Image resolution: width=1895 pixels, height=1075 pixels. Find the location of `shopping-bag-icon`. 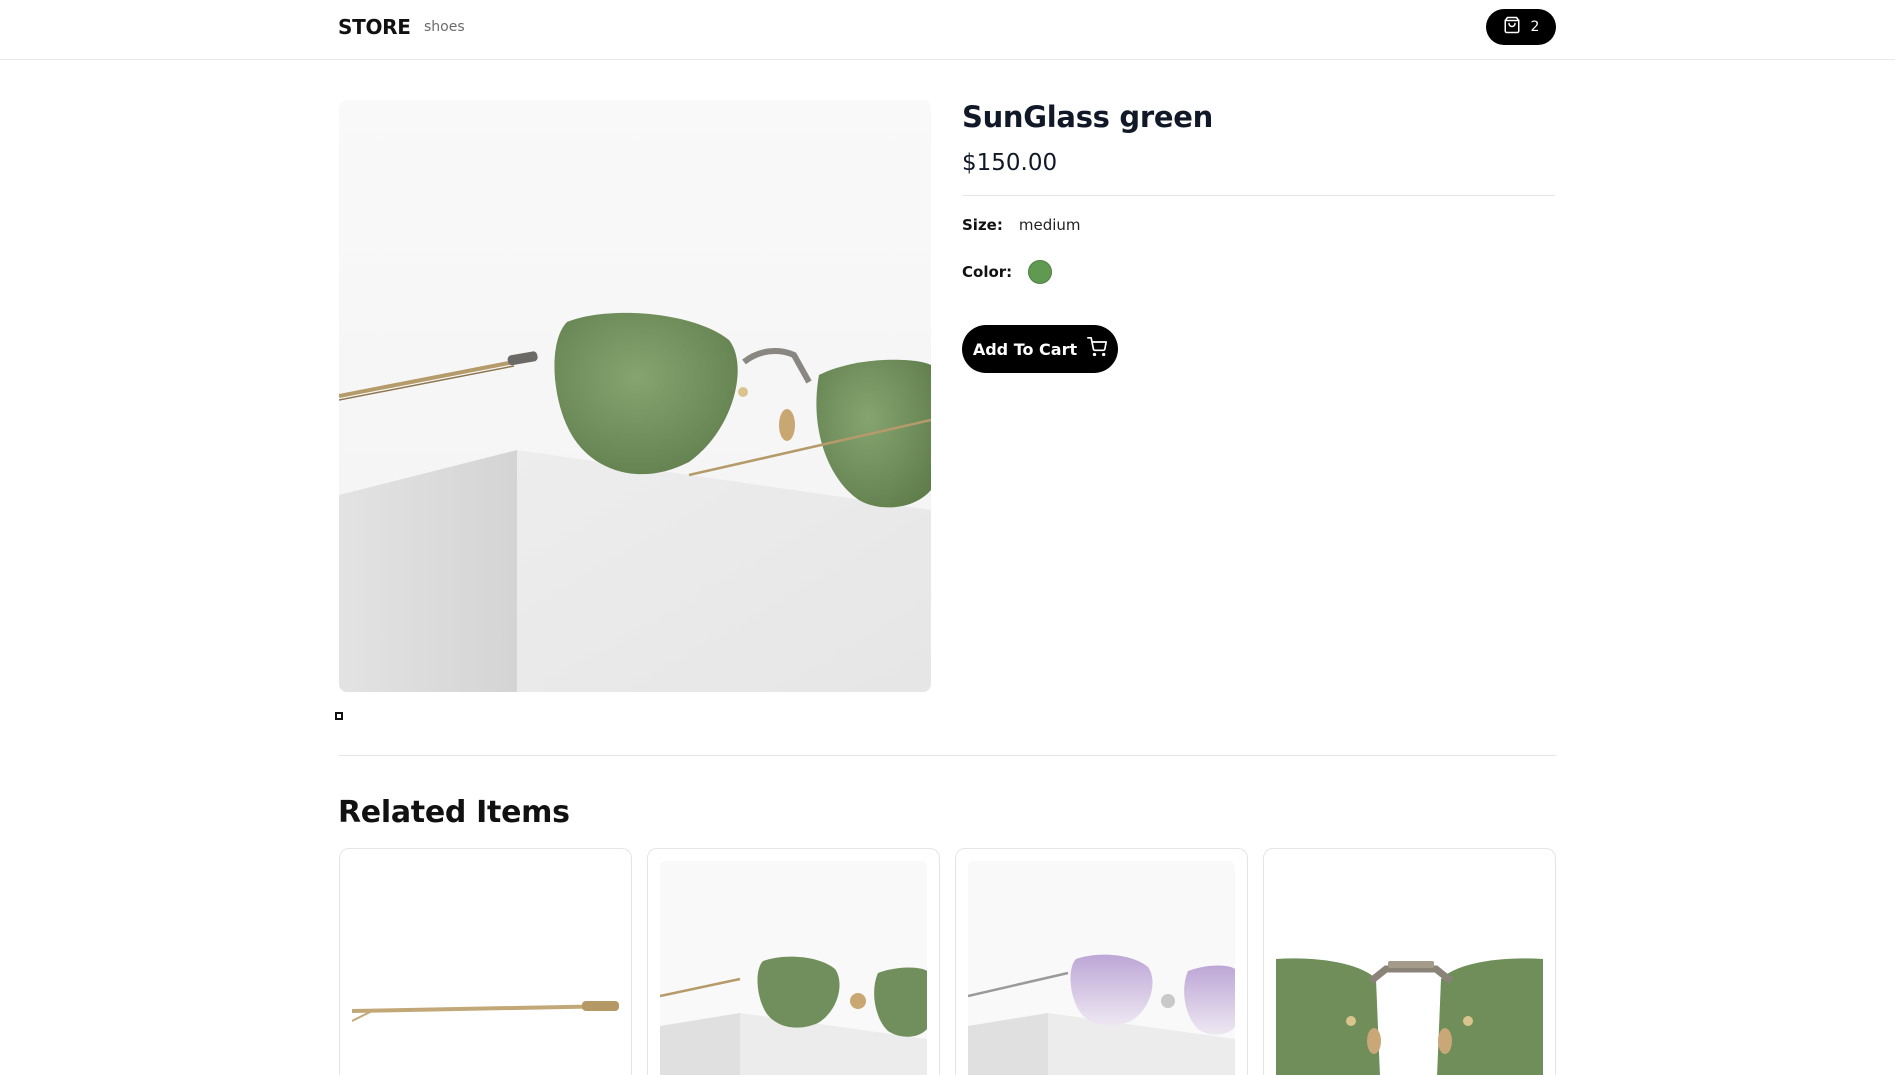

shopping-bag-icon is located at coordinates (1512, 27).